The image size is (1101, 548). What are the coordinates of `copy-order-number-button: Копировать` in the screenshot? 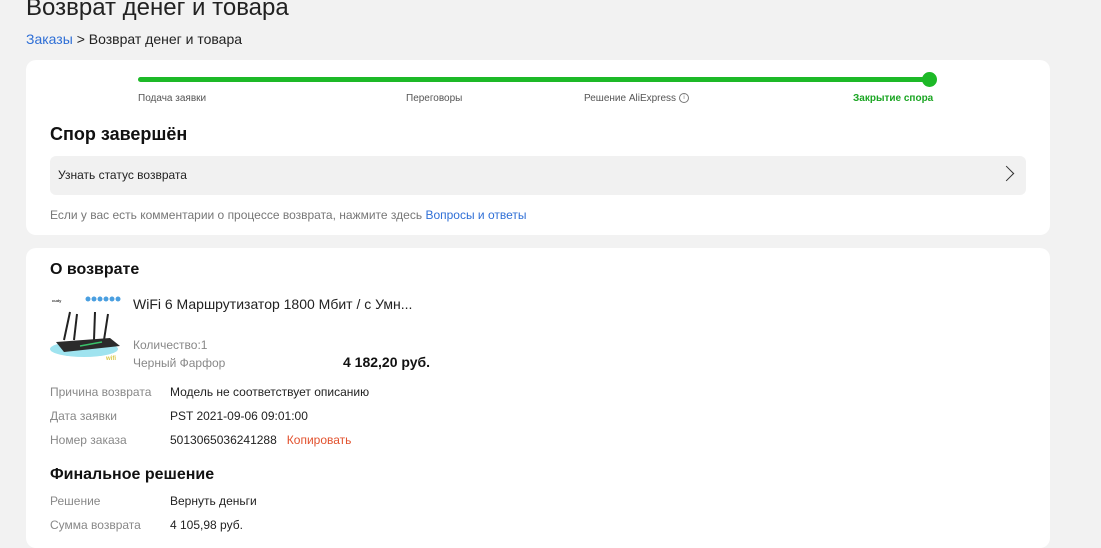 It's located at (319, 440).